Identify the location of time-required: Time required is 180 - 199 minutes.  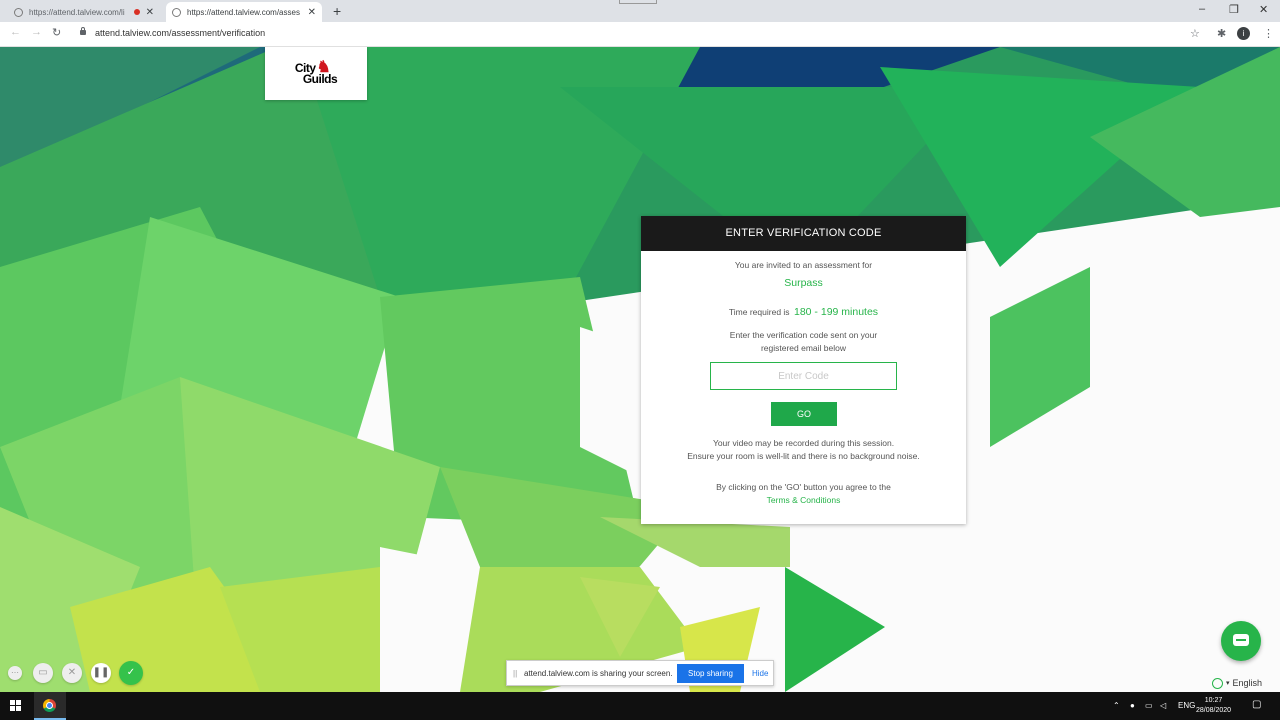
(803, 311).